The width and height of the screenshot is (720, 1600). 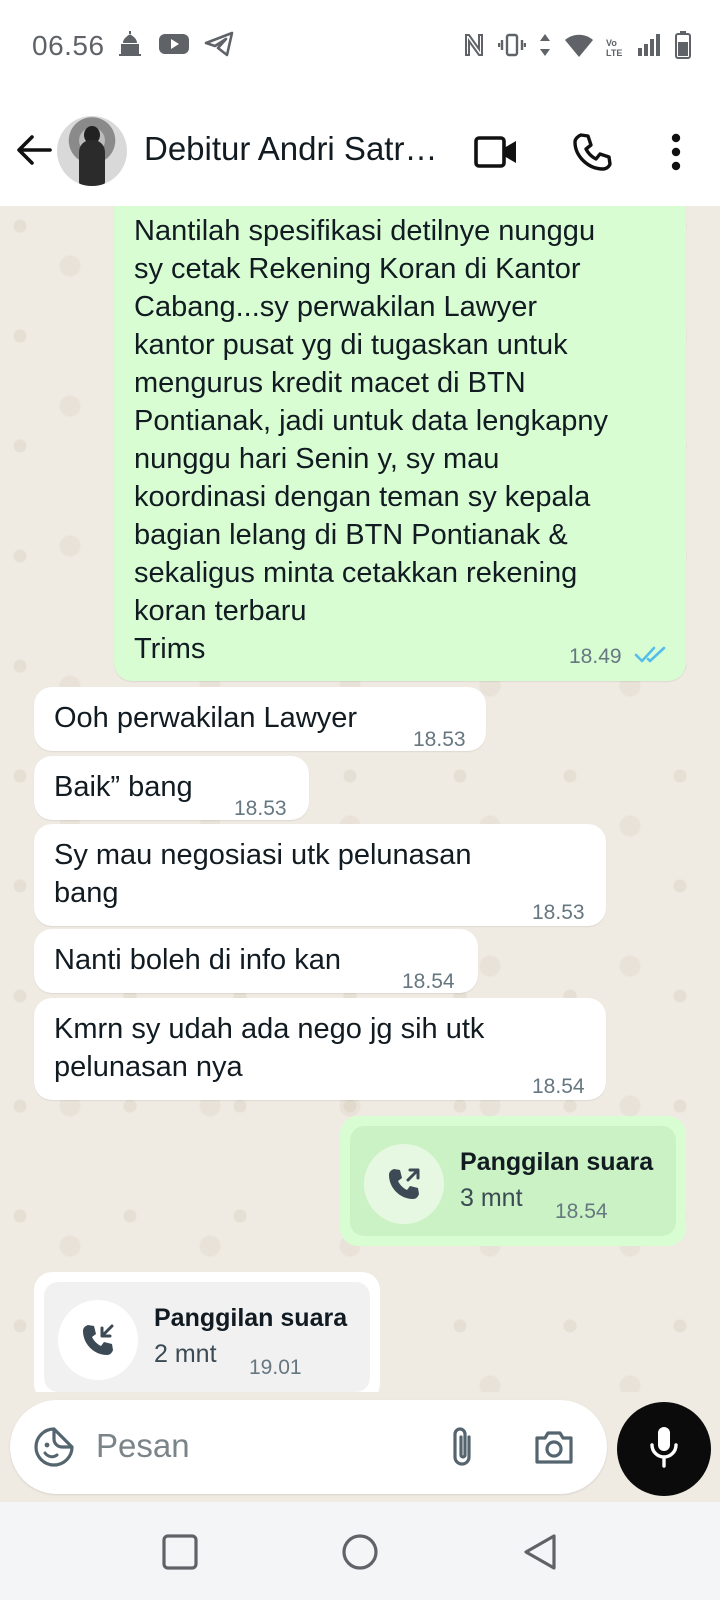 What do you see at coordinates (651, 657) in the screenshot?
I see `read-ticks-icon` at bounding box center [651, 657].